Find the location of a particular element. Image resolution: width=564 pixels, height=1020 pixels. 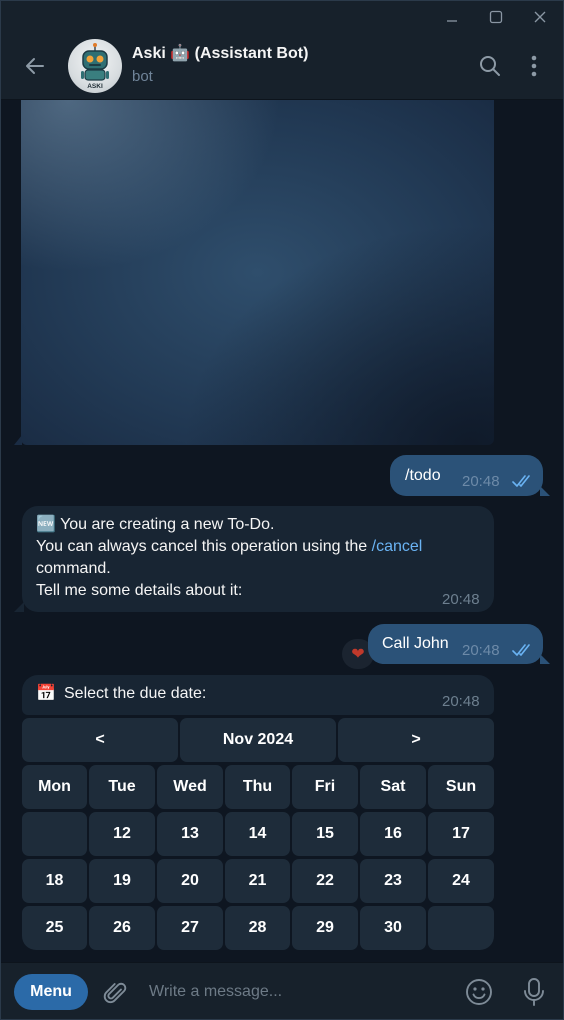

more-vertical-icon is located at coordinates (534, 66).